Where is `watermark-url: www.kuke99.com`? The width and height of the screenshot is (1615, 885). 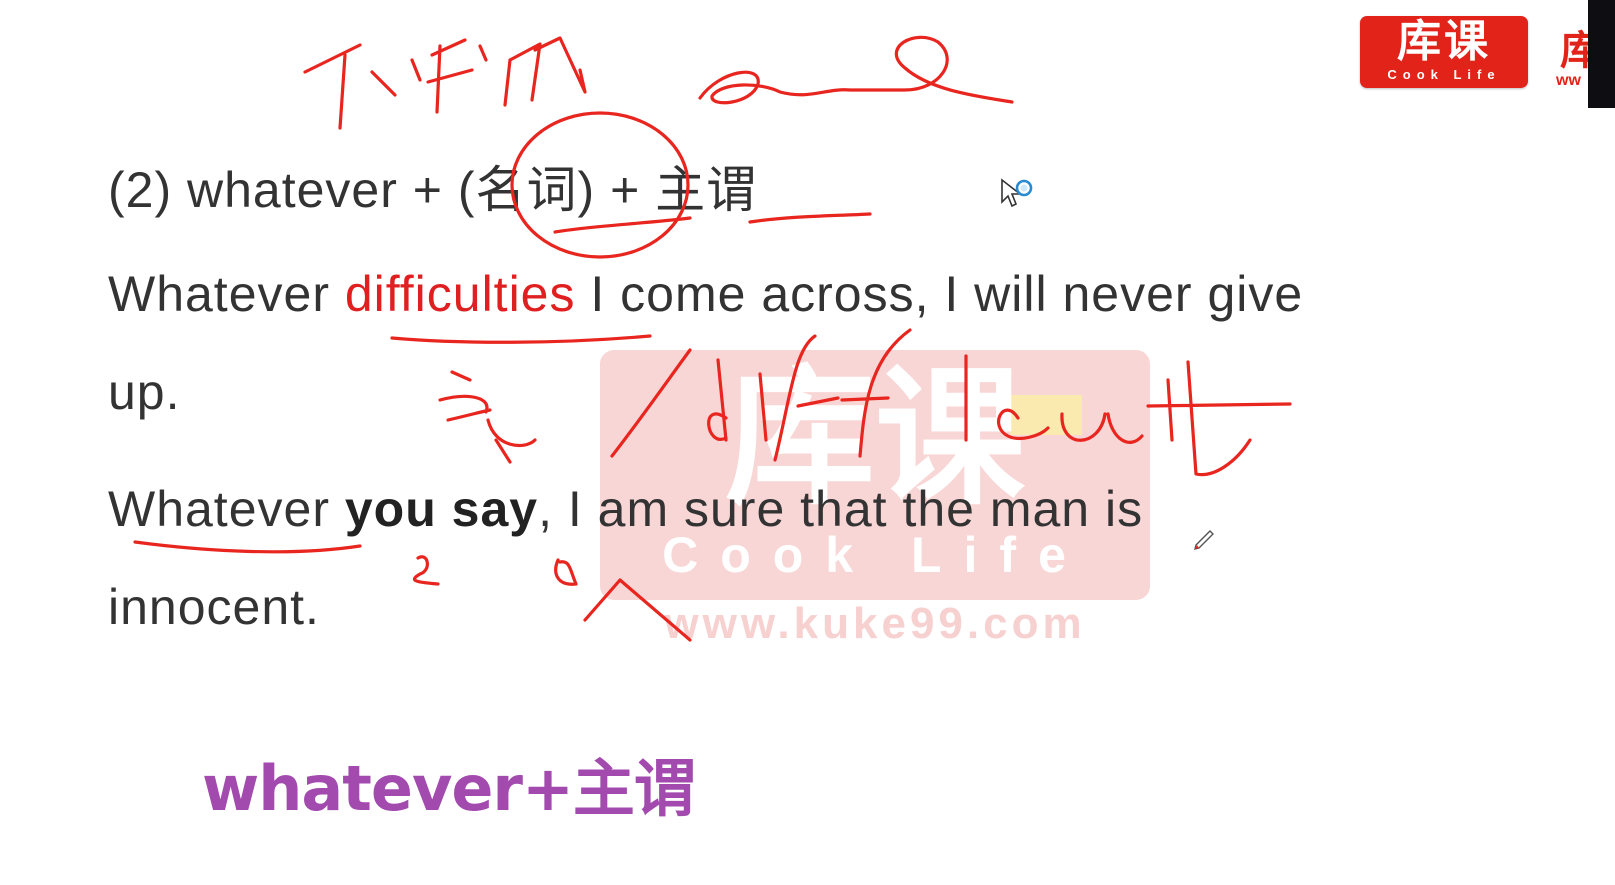 watermark-url: www.kuke99.com is located at coordinates (874, 623).